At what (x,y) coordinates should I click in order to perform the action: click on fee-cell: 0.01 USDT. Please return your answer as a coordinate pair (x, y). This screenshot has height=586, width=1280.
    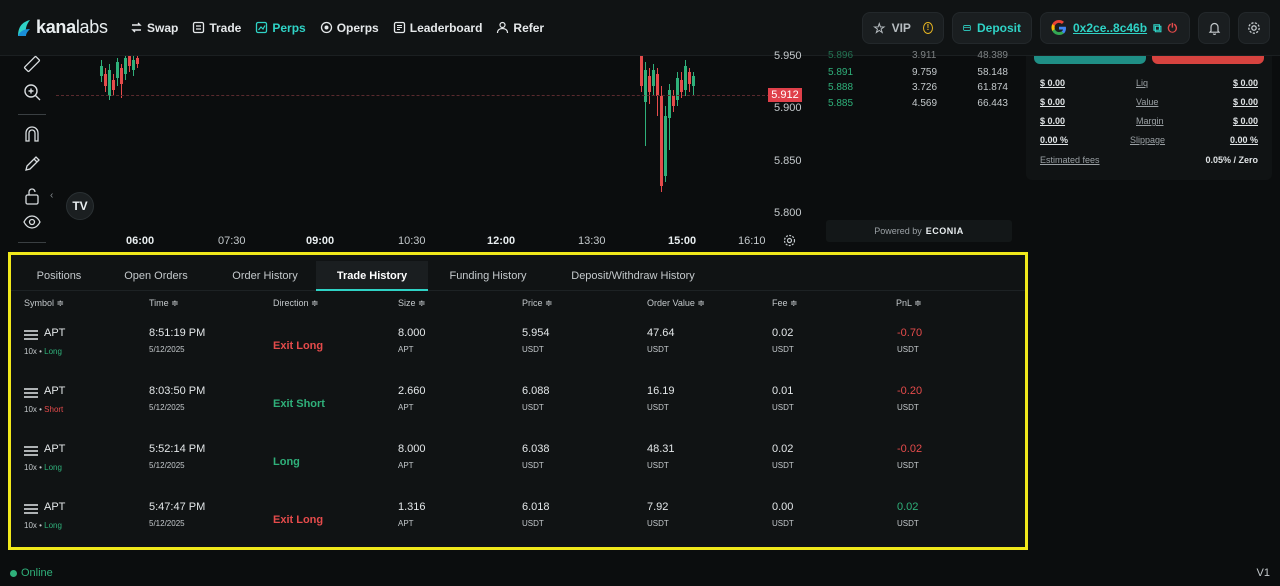
    Looking at the image, I should click on (783, 398).